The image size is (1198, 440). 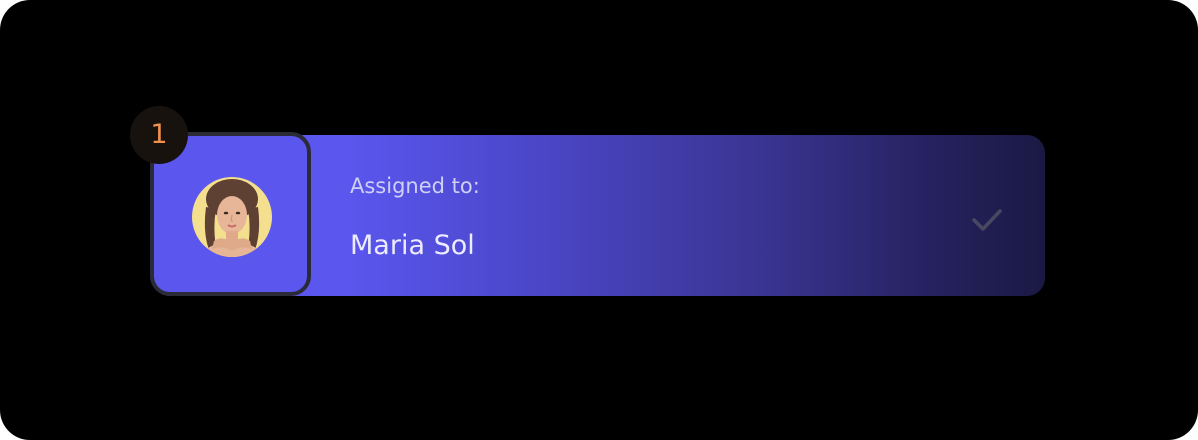 What do you see at coordinates (415, 186) in the screenshot?
I see `assigned-to-label: Assigned to:` at bounding box center [415, 186].